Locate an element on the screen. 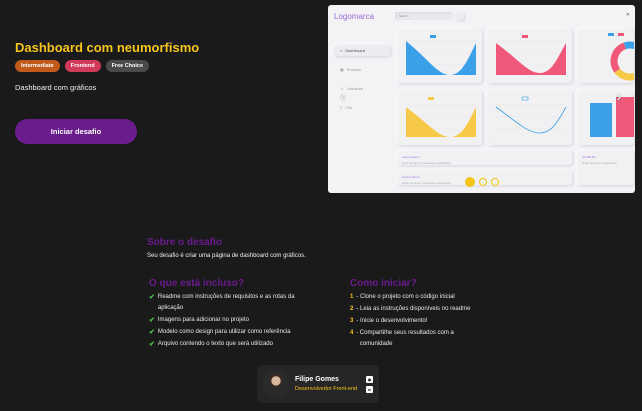 The width and height of the screenshot is (642, 411). author-role: Desenvolvedor Front-end is located at coordinates (326, 389).